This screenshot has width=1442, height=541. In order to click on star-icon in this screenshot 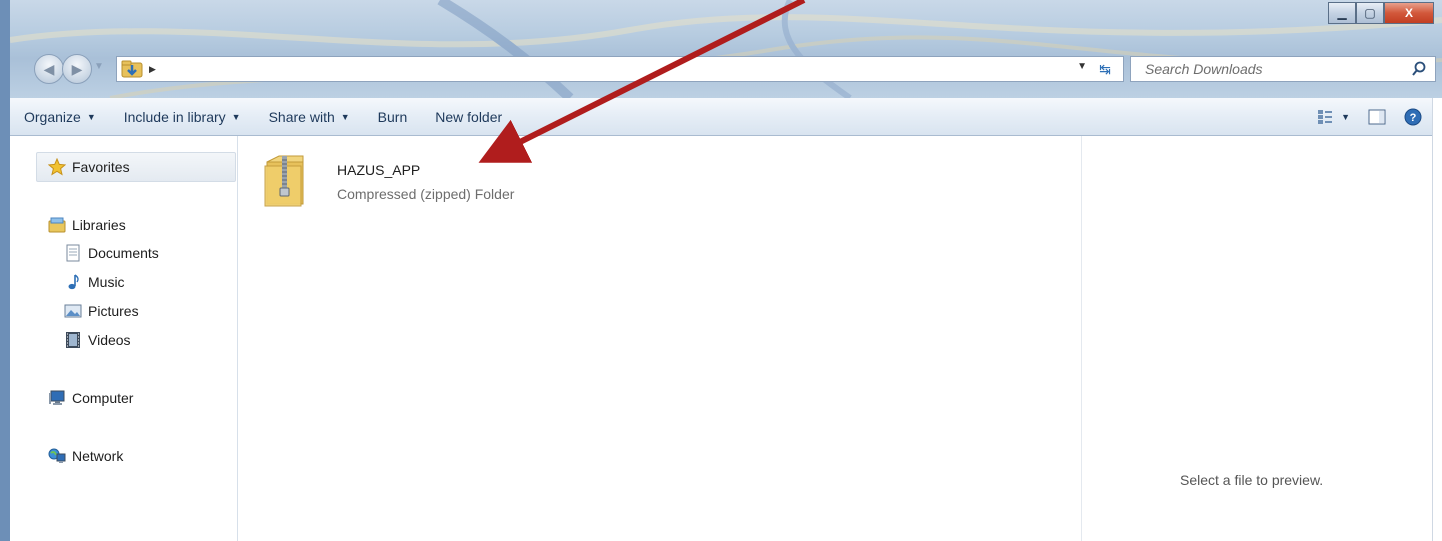, I will do `click(57, 167)`.